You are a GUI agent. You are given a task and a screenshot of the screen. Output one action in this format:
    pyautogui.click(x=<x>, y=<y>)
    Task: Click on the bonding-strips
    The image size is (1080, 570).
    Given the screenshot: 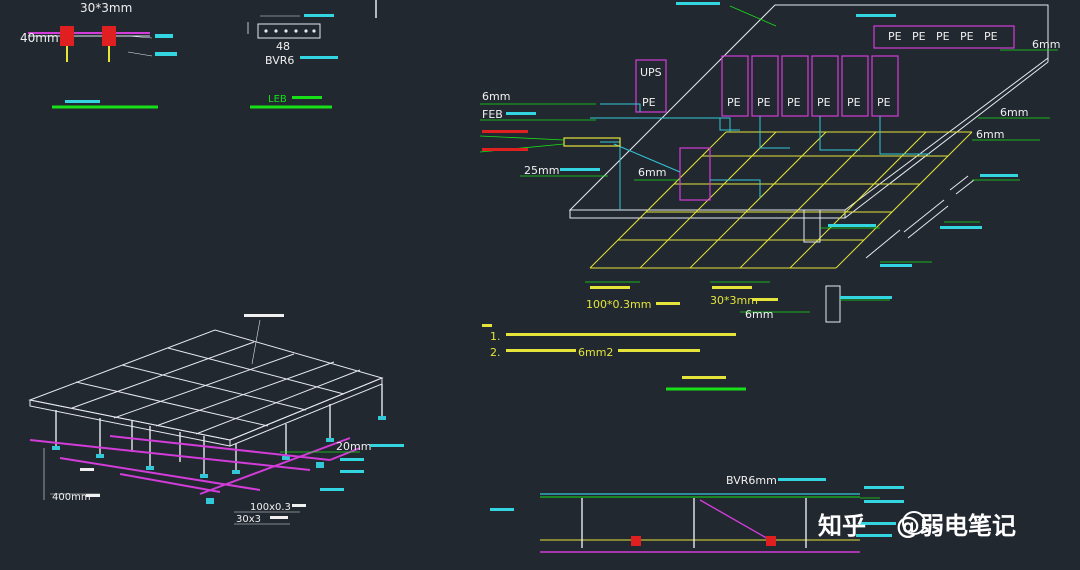 What is the action you would take?
    pyautogui.click(x=195, y=465)
    